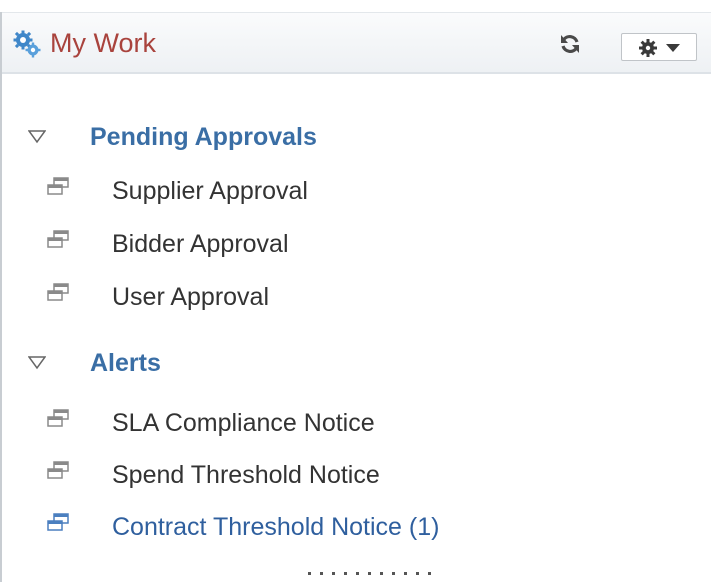  I want to click on list-item-label: User Approval, so click(190, 297).